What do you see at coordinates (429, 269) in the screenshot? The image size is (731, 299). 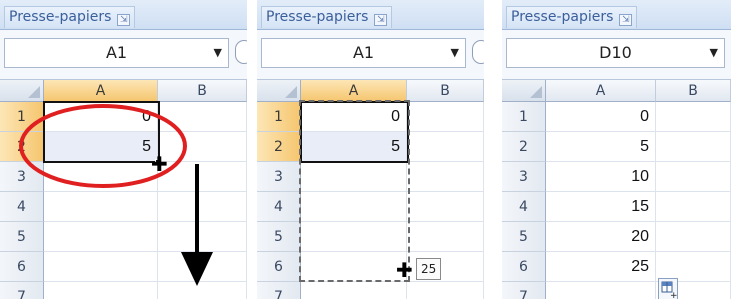 I see `fill-value-tooltip: 25` at bounding box center [429, 269].